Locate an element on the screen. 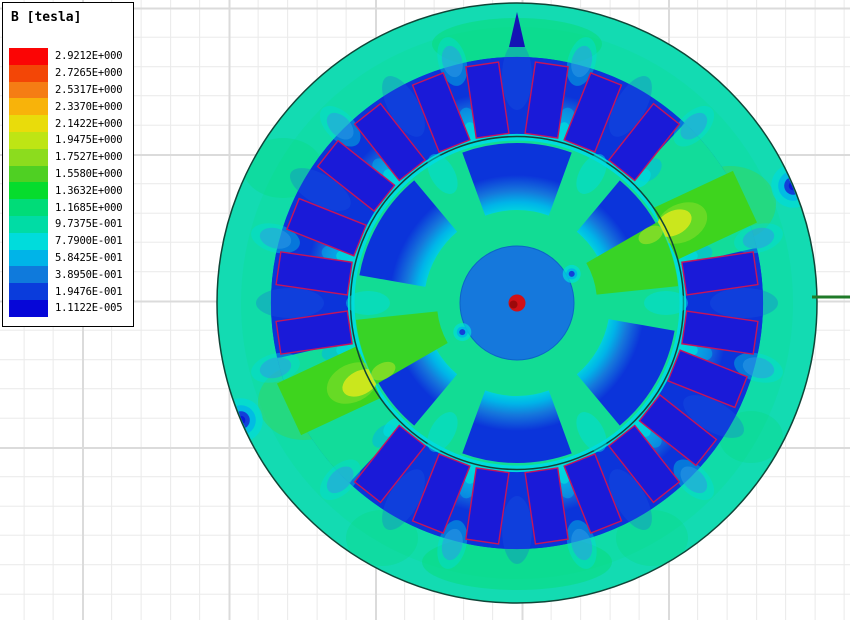  legend-band-row: 1.5580E+000 is located at coordinates (69, 174).